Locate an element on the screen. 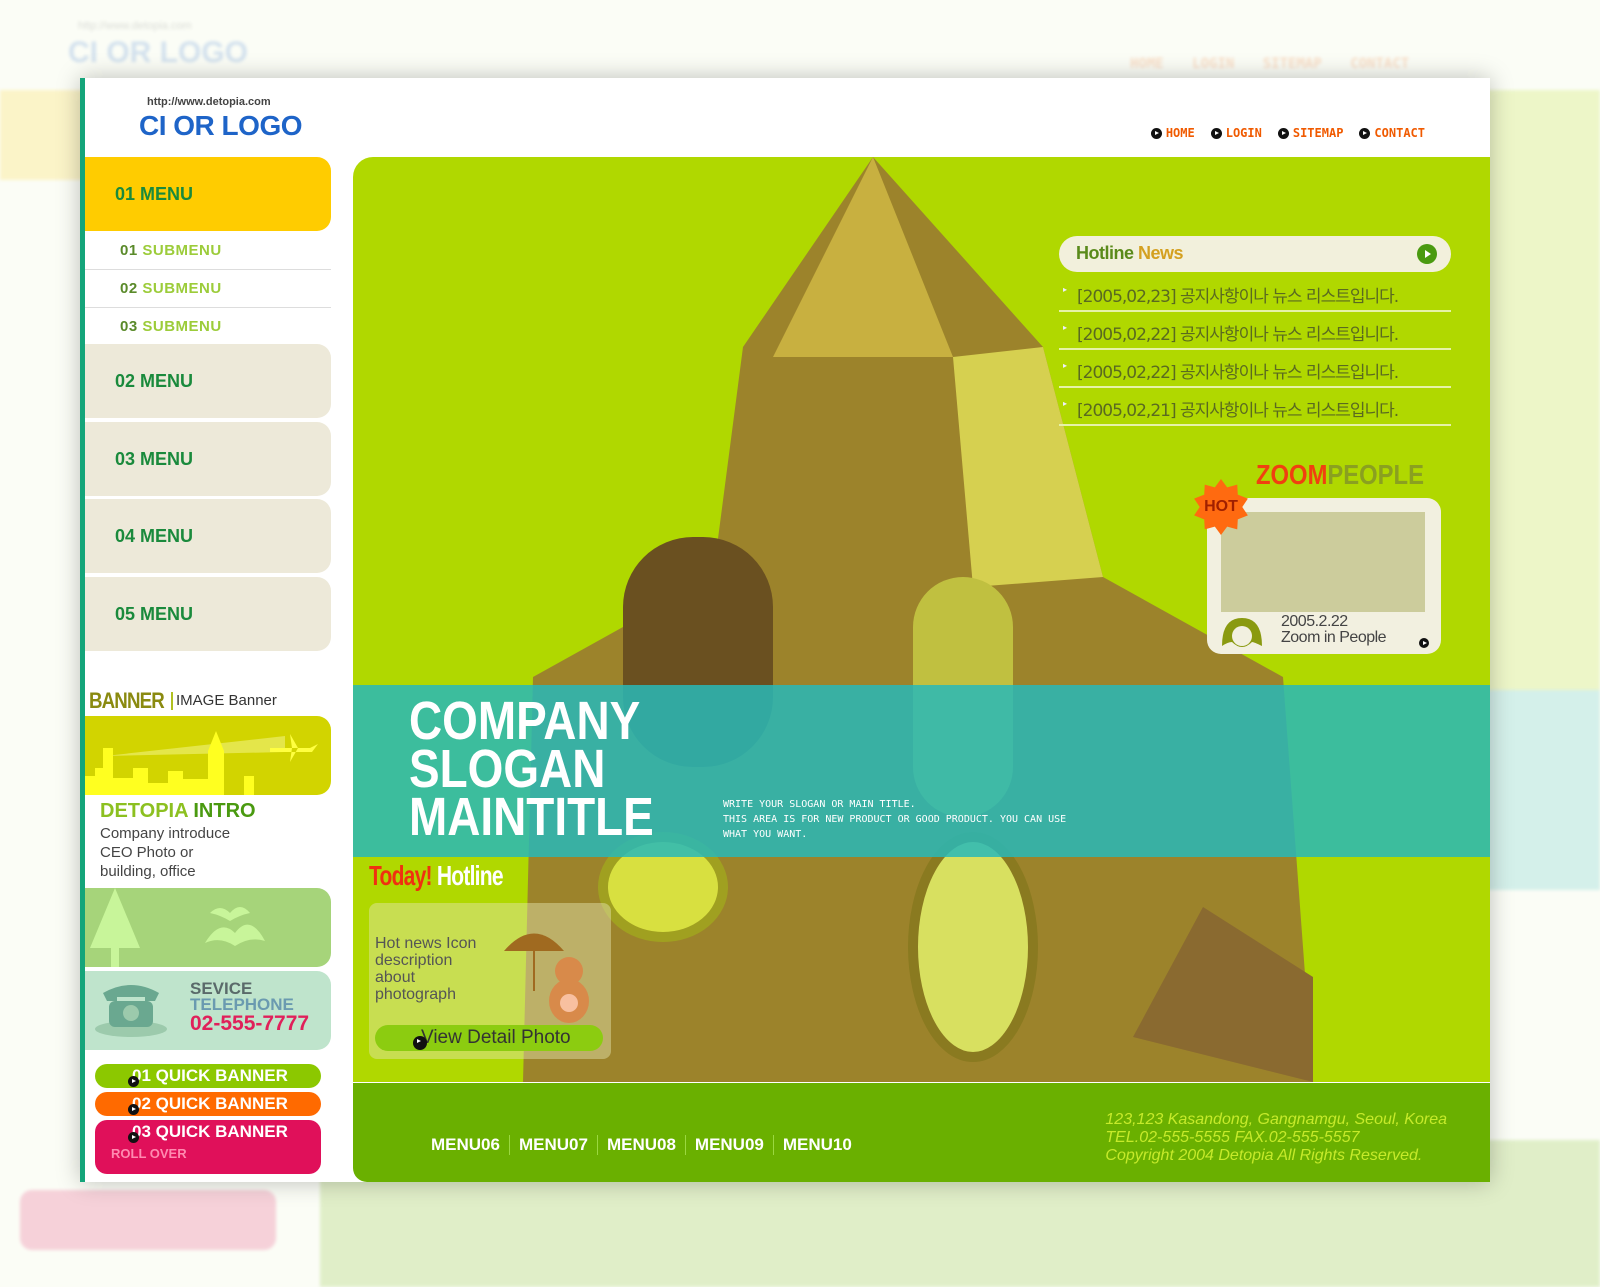 This screenshot has width=1600, height=1287. tree-bat-banner is located at coordinates (208, 927).